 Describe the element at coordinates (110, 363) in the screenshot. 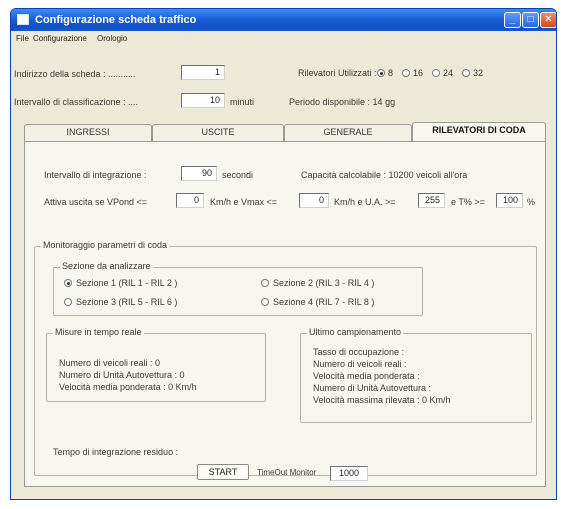

I see `realtime-vehicles: Numero di veicoli reali : 0` at that location.